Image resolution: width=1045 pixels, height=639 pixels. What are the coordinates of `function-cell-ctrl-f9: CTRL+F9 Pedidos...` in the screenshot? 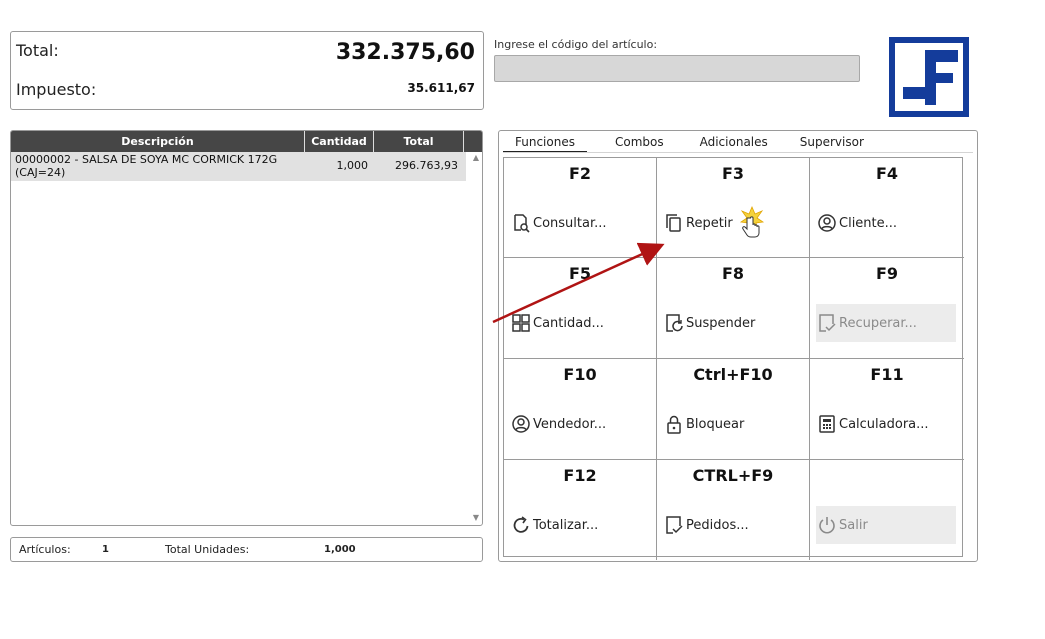 It's located at (733, 510).